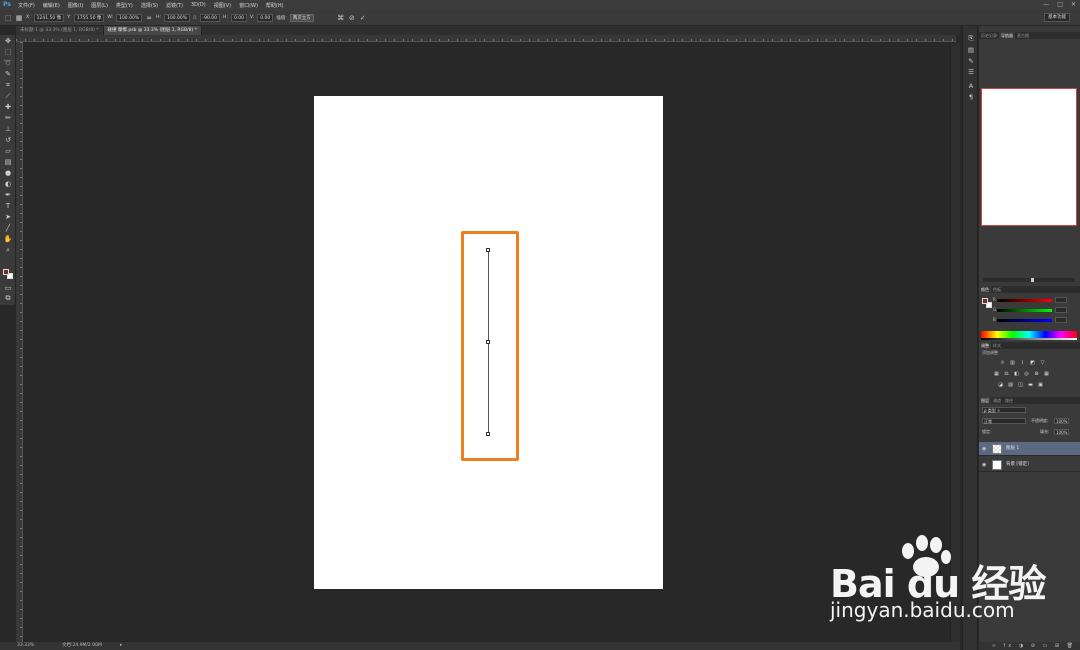 Image resolution: width=1080 pixels, height=650 pixels. I want to click on b-value, so click(1061, 320).